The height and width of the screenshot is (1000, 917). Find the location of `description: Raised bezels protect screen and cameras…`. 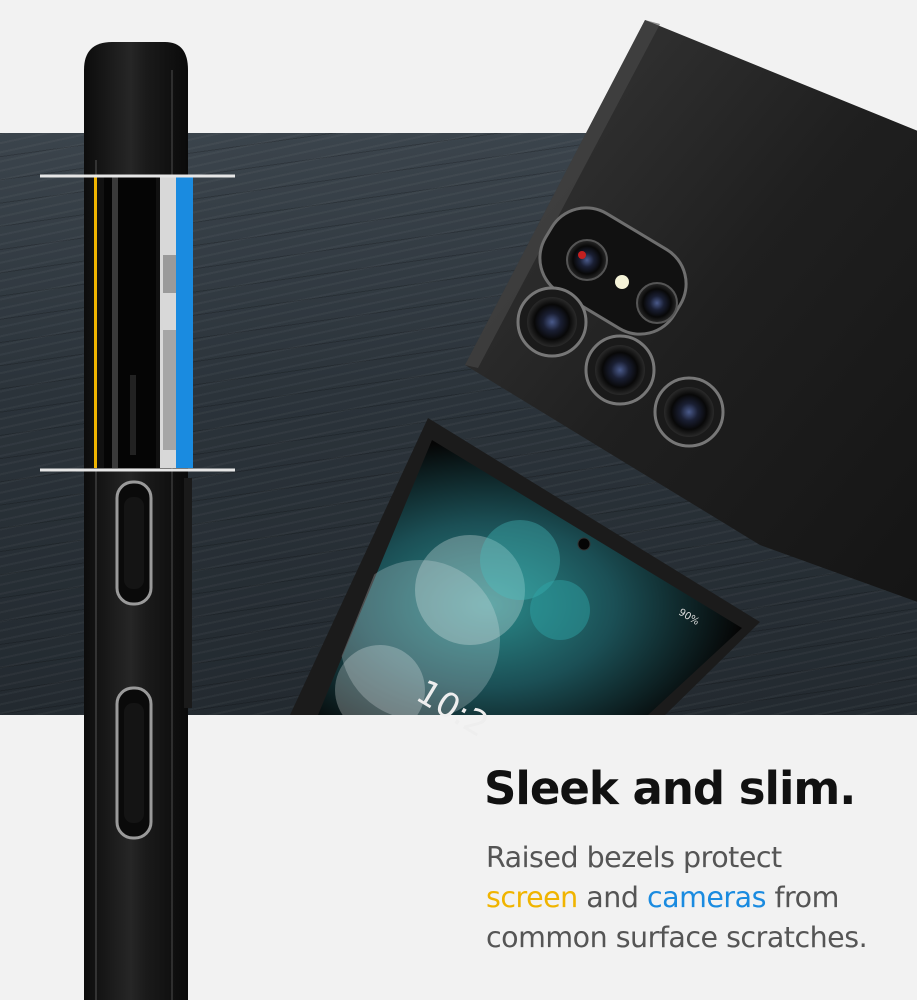

description: Raised bezels protect screen and cameras… is located at coordinates (696, 898).